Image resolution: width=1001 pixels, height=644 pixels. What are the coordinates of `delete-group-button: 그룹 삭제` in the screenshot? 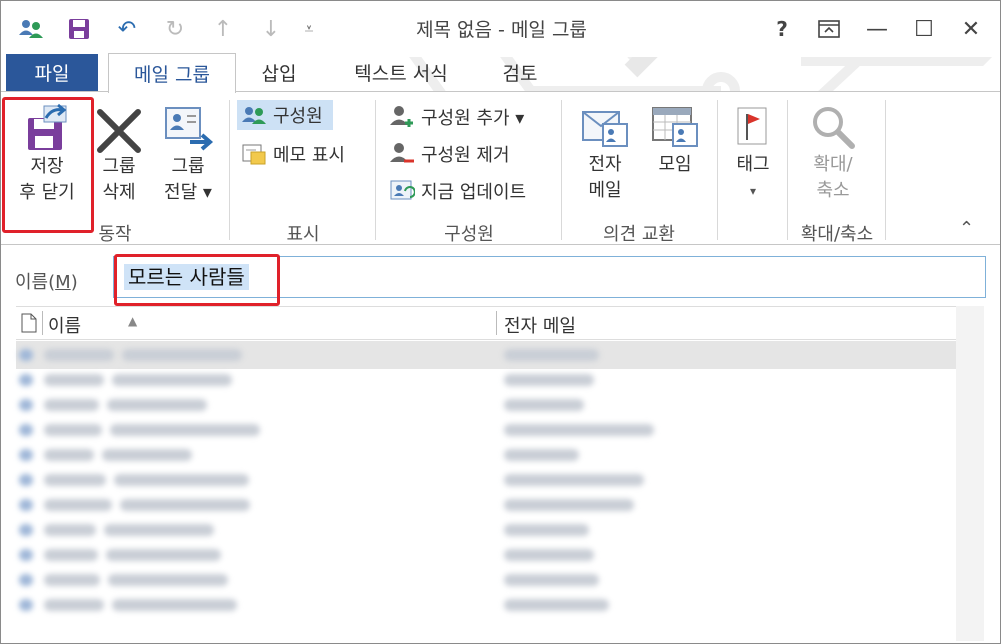 It's located at (119, 154).